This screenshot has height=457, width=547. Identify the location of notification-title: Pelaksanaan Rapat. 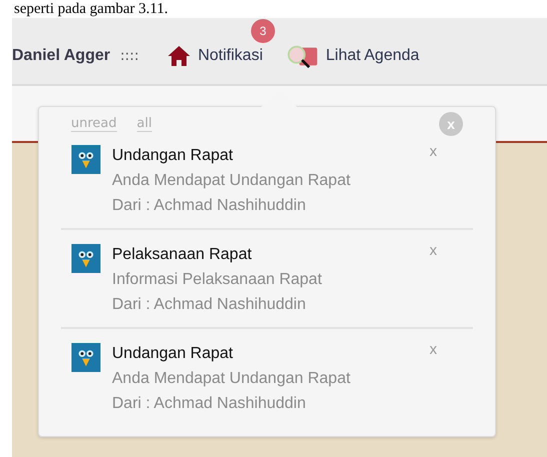
(182, 255).